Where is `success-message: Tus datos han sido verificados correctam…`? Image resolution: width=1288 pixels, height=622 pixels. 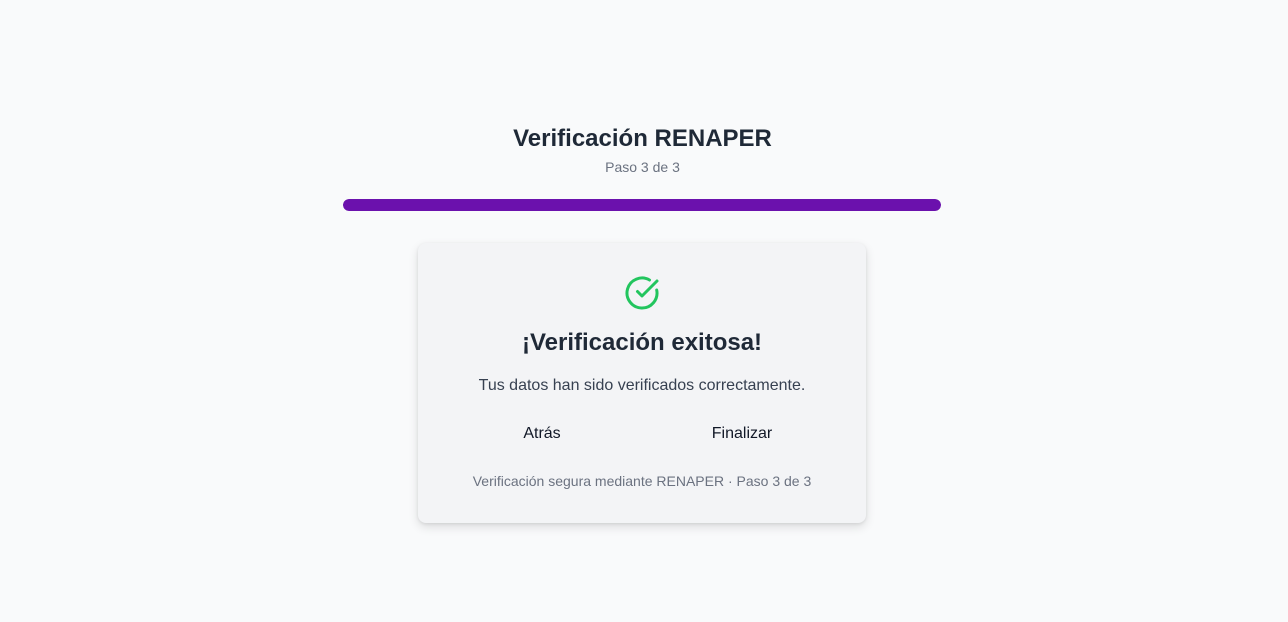
success-message: Tus datos han sido verificados correctam… is located at coordinates (642, 385).